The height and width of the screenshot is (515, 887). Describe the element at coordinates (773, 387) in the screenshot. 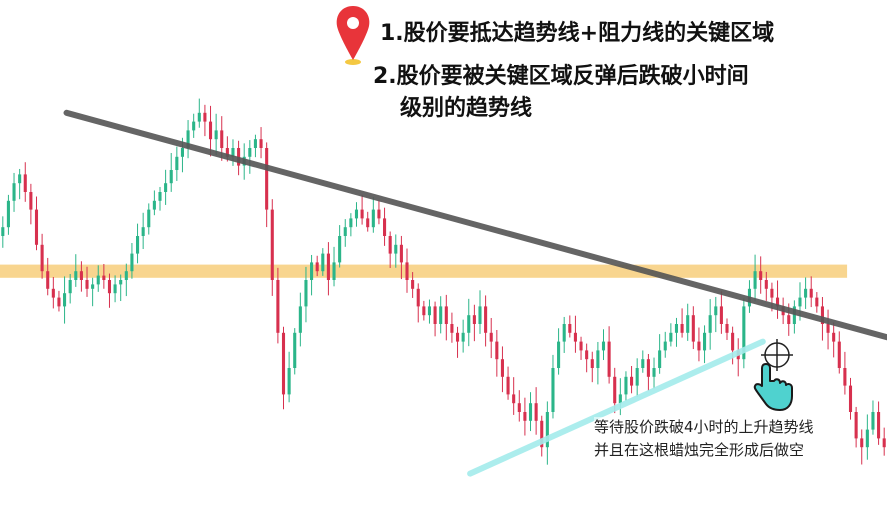

I see `pointer-hand-icon` at that location.